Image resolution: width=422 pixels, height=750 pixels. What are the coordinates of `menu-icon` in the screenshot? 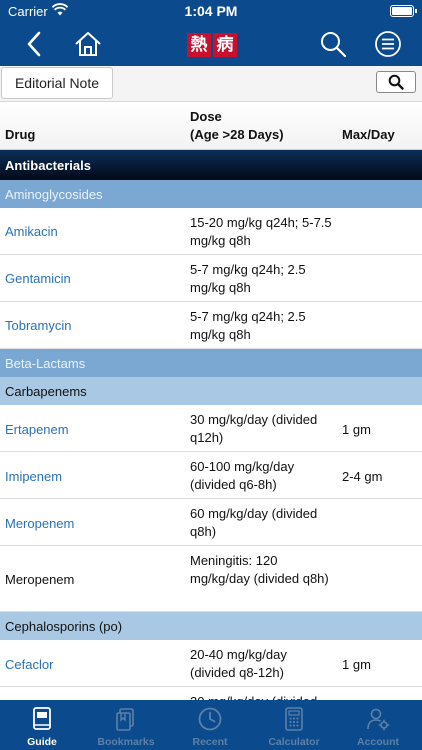 It's located at (388, 44).